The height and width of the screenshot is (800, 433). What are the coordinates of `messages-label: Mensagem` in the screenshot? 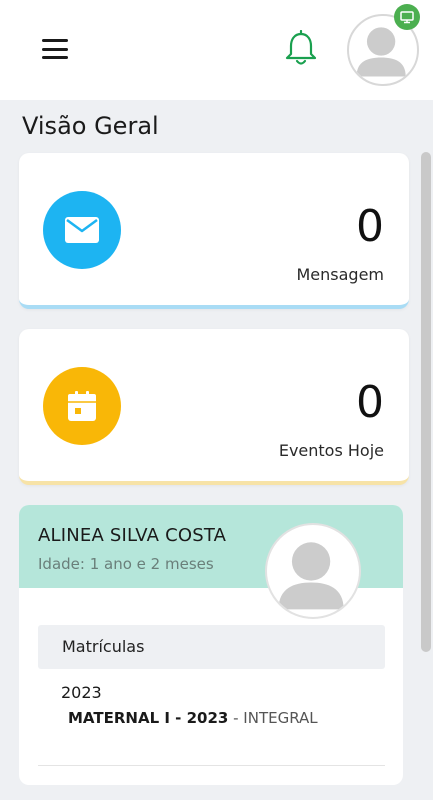 It's located at (340, 274).